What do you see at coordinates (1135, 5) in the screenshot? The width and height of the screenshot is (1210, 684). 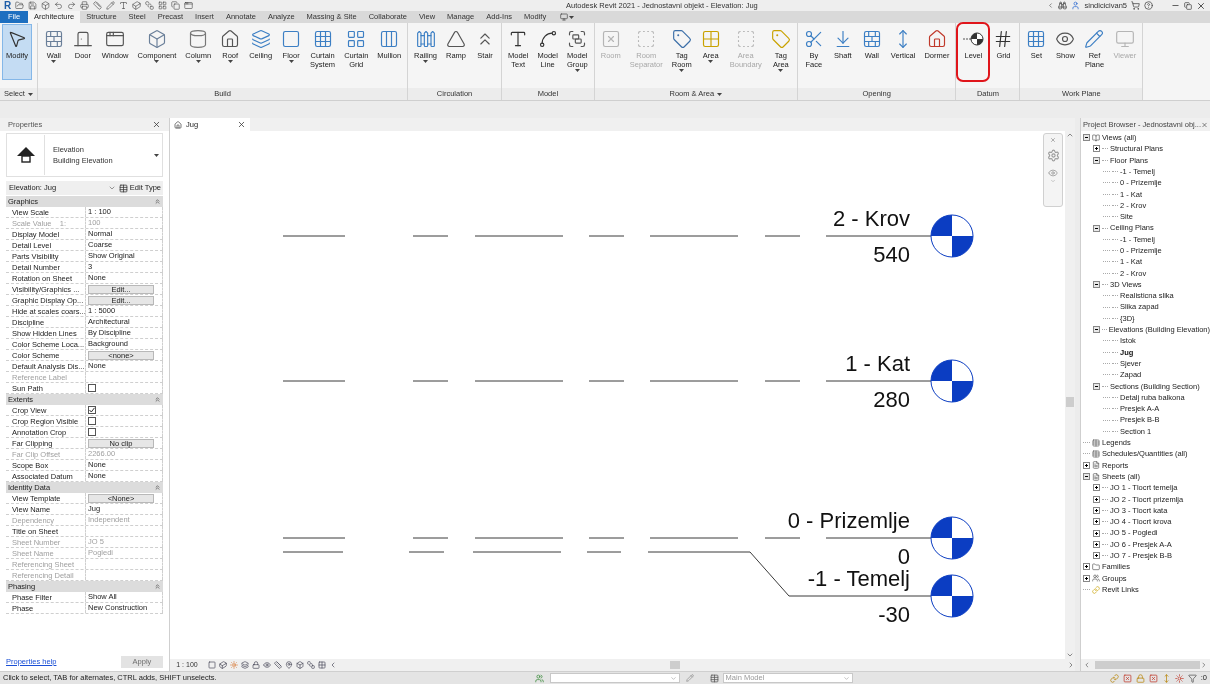 I see `cart-icon` at bounding box center [1135, 5].